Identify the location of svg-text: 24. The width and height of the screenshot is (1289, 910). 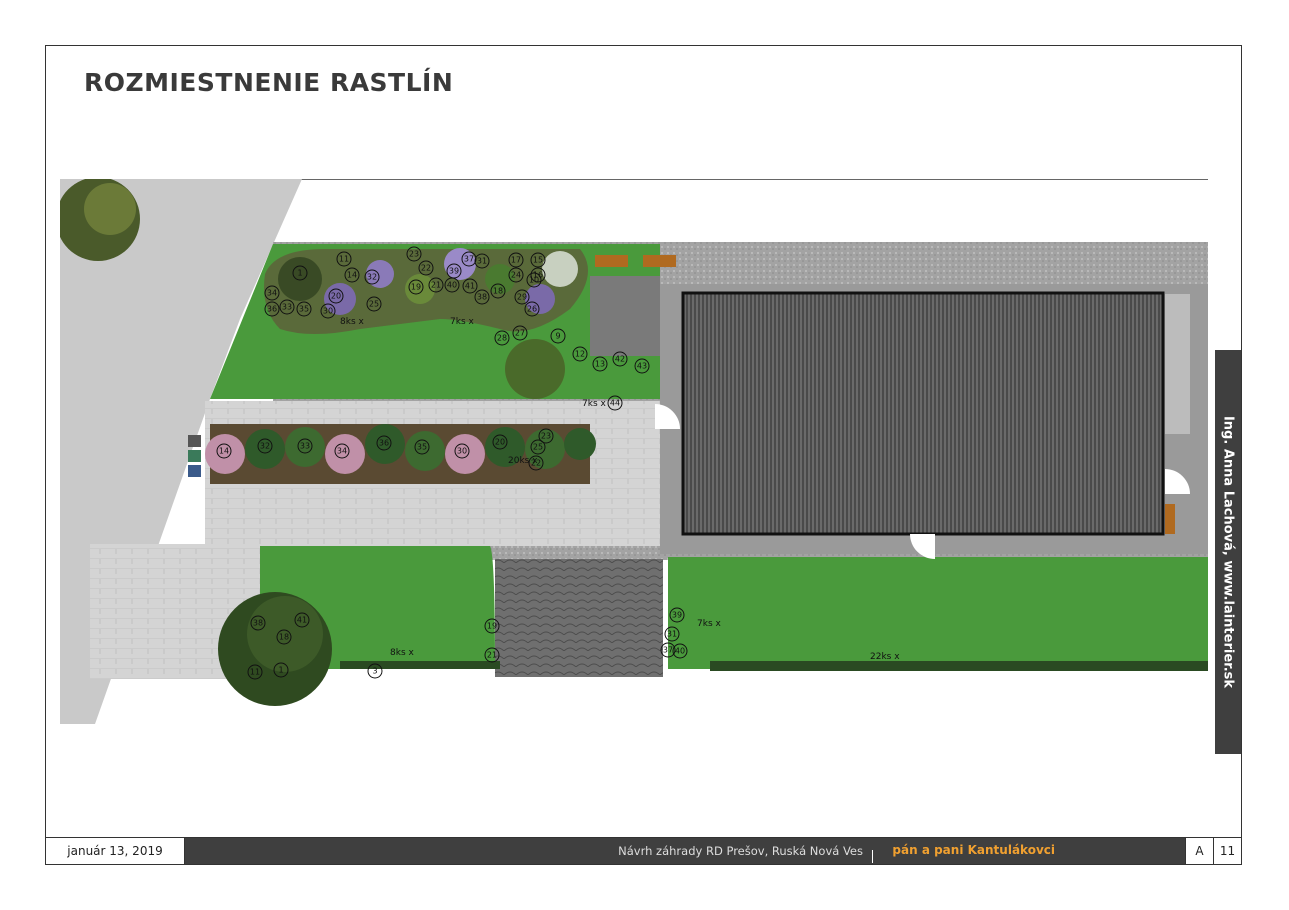
(516, 275).